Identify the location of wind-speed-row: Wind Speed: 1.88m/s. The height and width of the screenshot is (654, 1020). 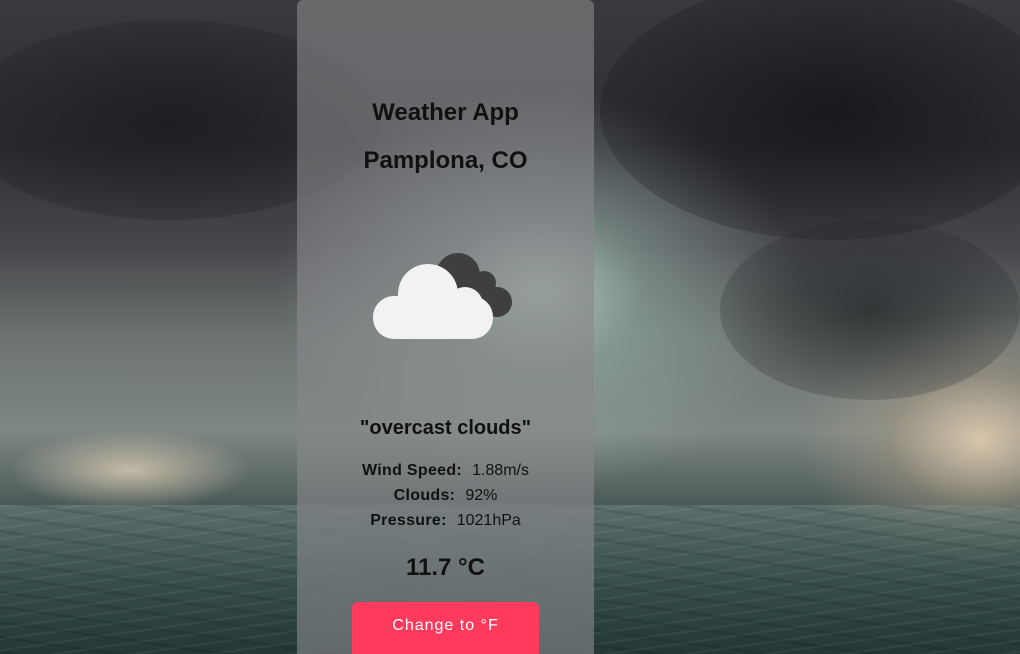
(445, 471).